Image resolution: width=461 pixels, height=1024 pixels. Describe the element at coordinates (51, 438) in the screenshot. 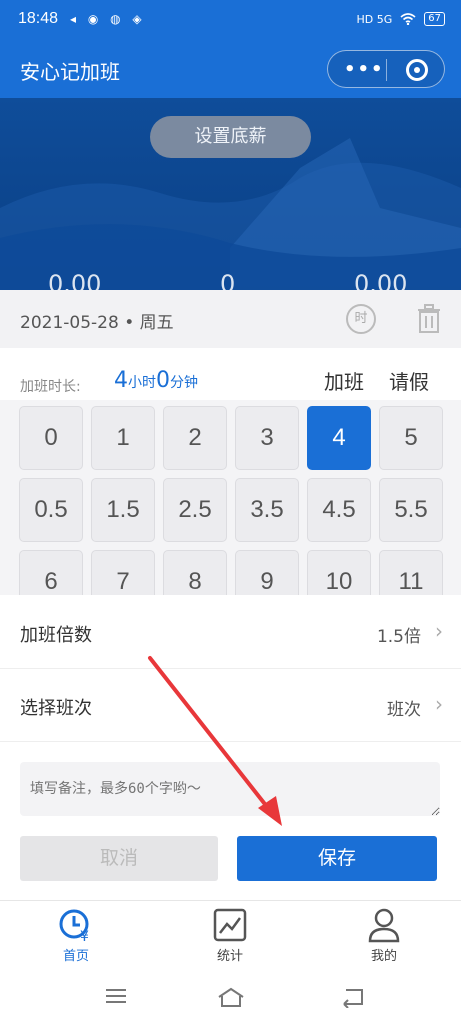

I see `key: 0` at that location.